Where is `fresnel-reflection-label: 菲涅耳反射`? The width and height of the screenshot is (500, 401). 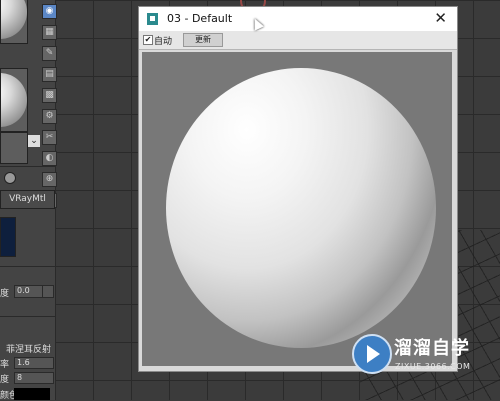 fresnel-reflection-label: 菲涅耳反射 is located at coordinates (29, 350).